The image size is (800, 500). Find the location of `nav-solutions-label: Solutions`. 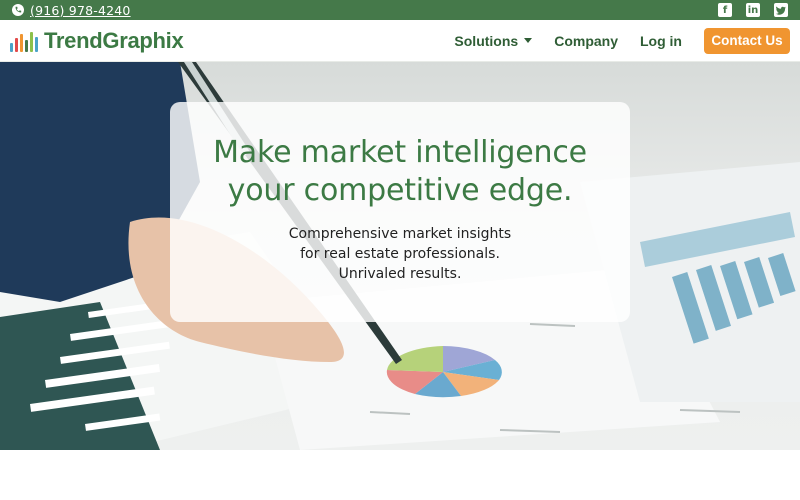

nav-solutions-label: Solutions is located at coordinates (486, 40).